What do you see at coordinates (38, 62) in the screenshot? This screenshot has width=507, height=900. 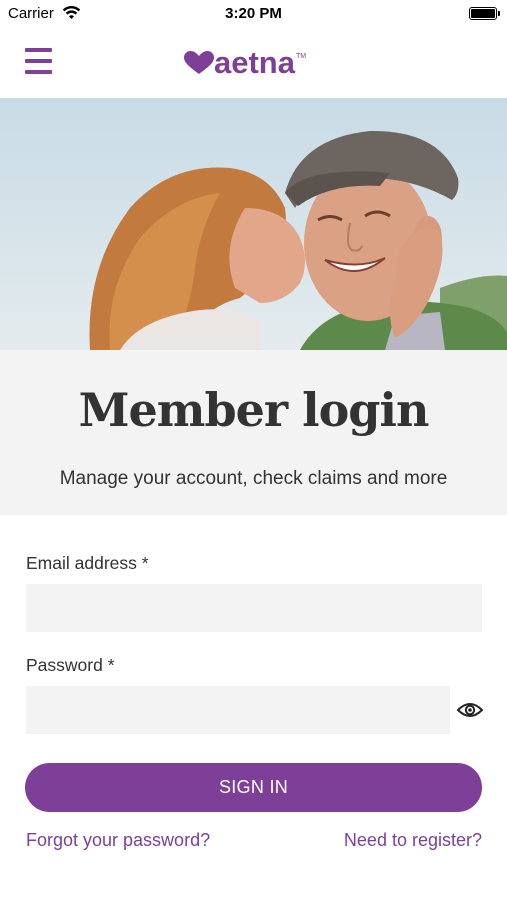 I see `menu-icon` at bounding box center [38, 62].